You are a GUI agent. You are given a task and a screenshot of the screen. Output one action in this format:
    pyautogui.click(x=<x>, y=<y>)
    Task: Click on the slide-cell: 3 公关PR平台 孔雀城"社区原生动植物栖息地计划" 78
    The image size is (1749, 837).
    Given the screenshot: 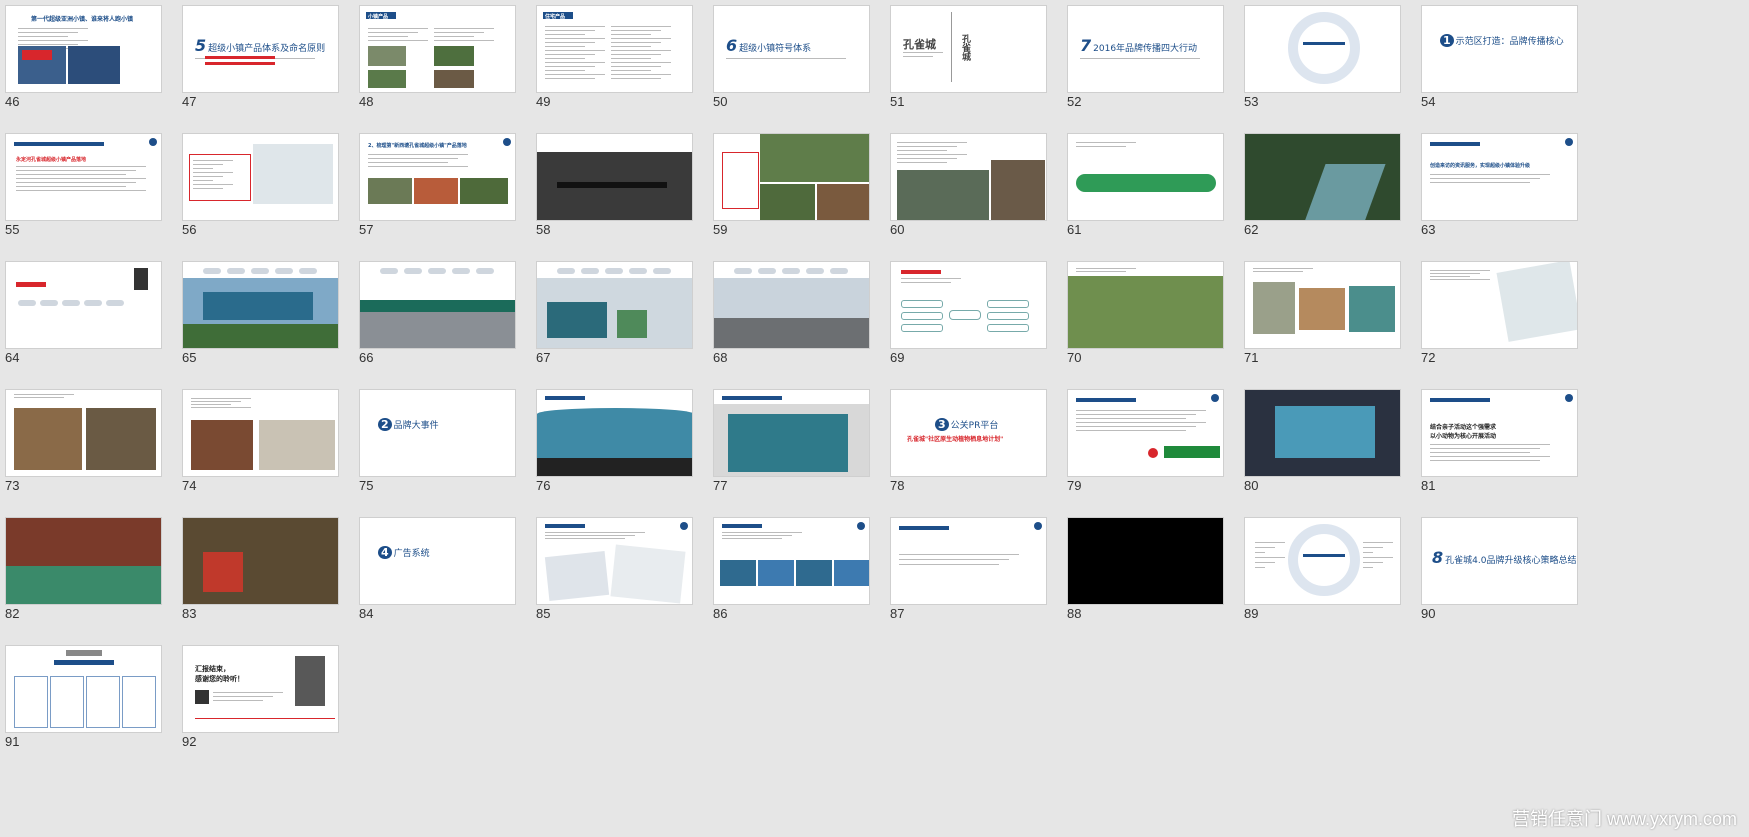 What is the action you would take?
    pyautogui.click(x=967, y=439)
    